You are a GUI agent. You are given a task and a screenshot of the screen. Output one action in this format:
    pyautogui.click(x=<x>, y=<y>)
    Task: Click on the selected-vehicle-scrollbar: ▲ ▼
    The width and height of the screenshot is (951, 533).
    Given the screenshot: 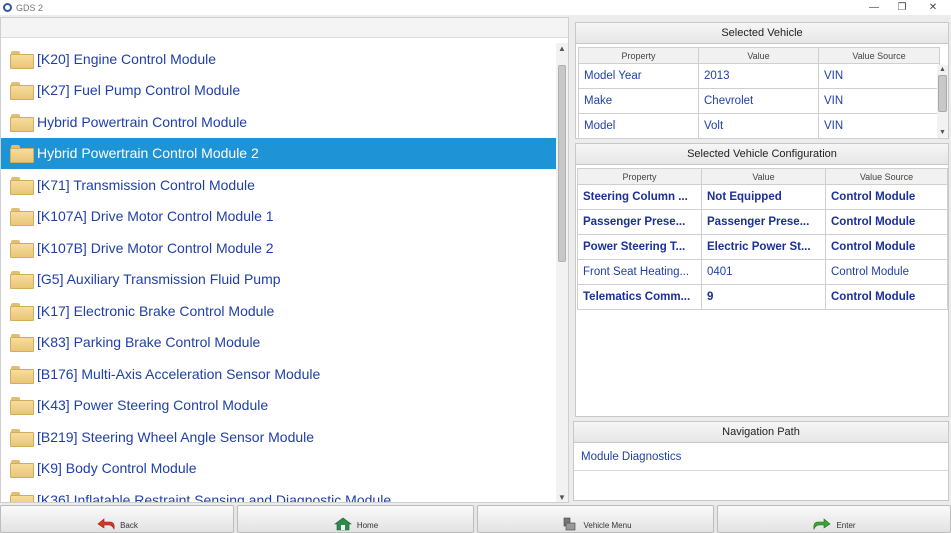 What is the action you would take?
    pyautogui.click(x=942, y=101)
    